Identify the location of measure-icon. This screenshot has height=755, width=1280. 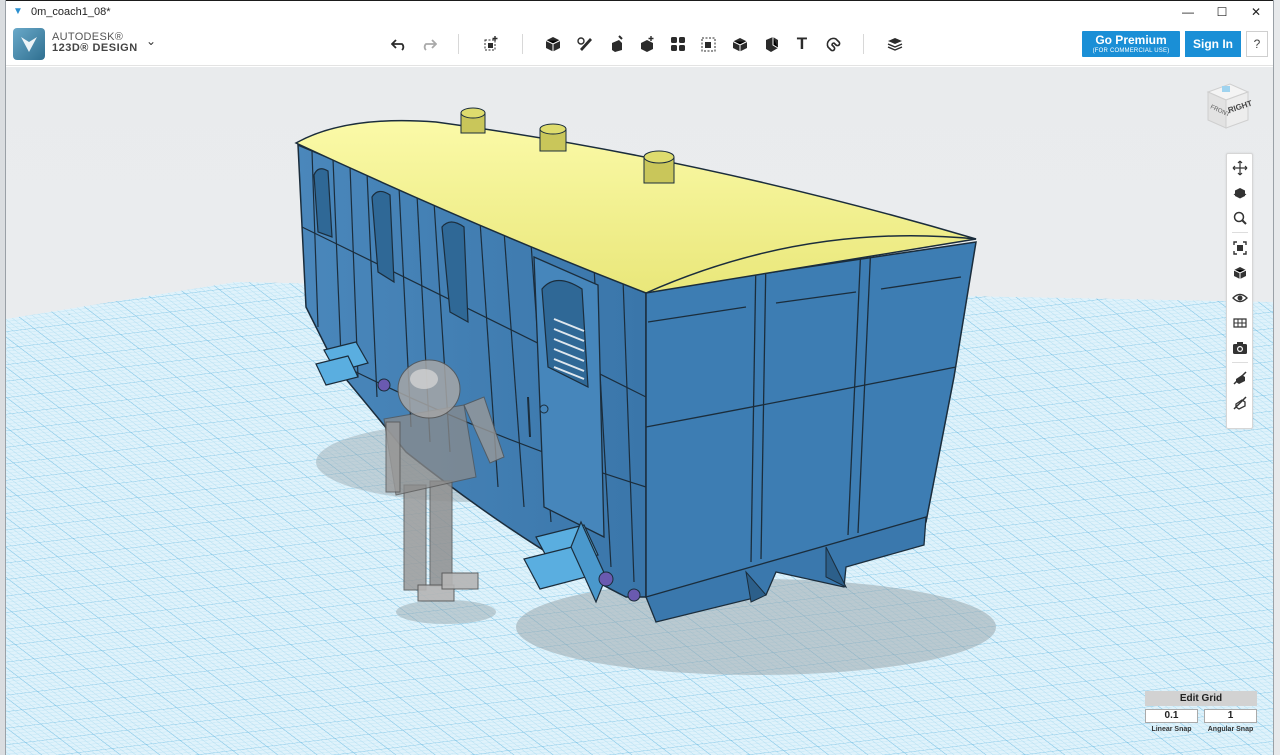
(771, 44).